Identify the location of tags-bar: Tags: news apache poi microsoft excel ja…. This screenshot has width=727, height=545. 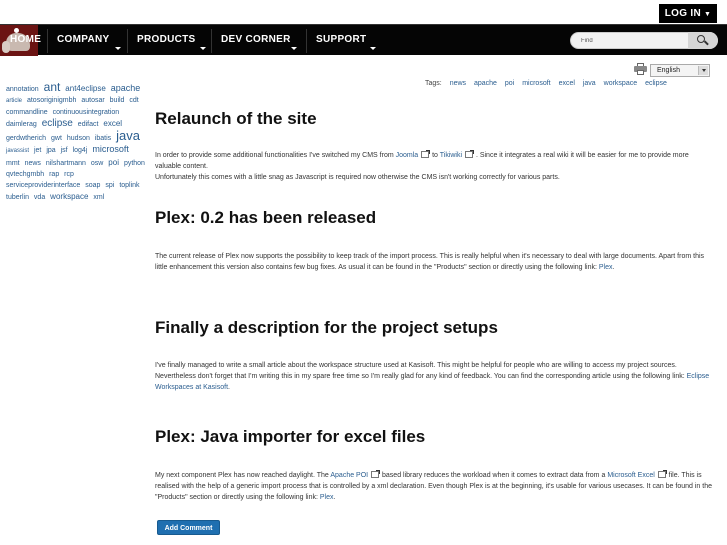
(546, 83).